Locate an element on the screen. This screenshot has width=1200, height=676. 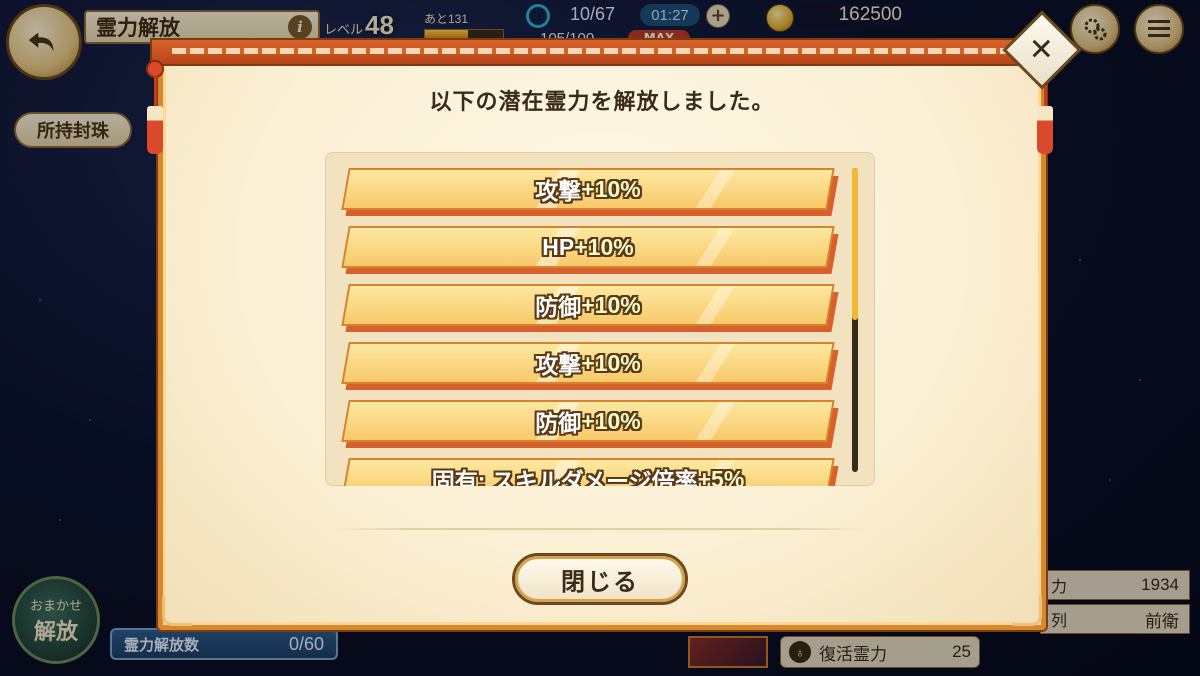
released-ability-row: HP +10% is located at coordinates (590, 250).